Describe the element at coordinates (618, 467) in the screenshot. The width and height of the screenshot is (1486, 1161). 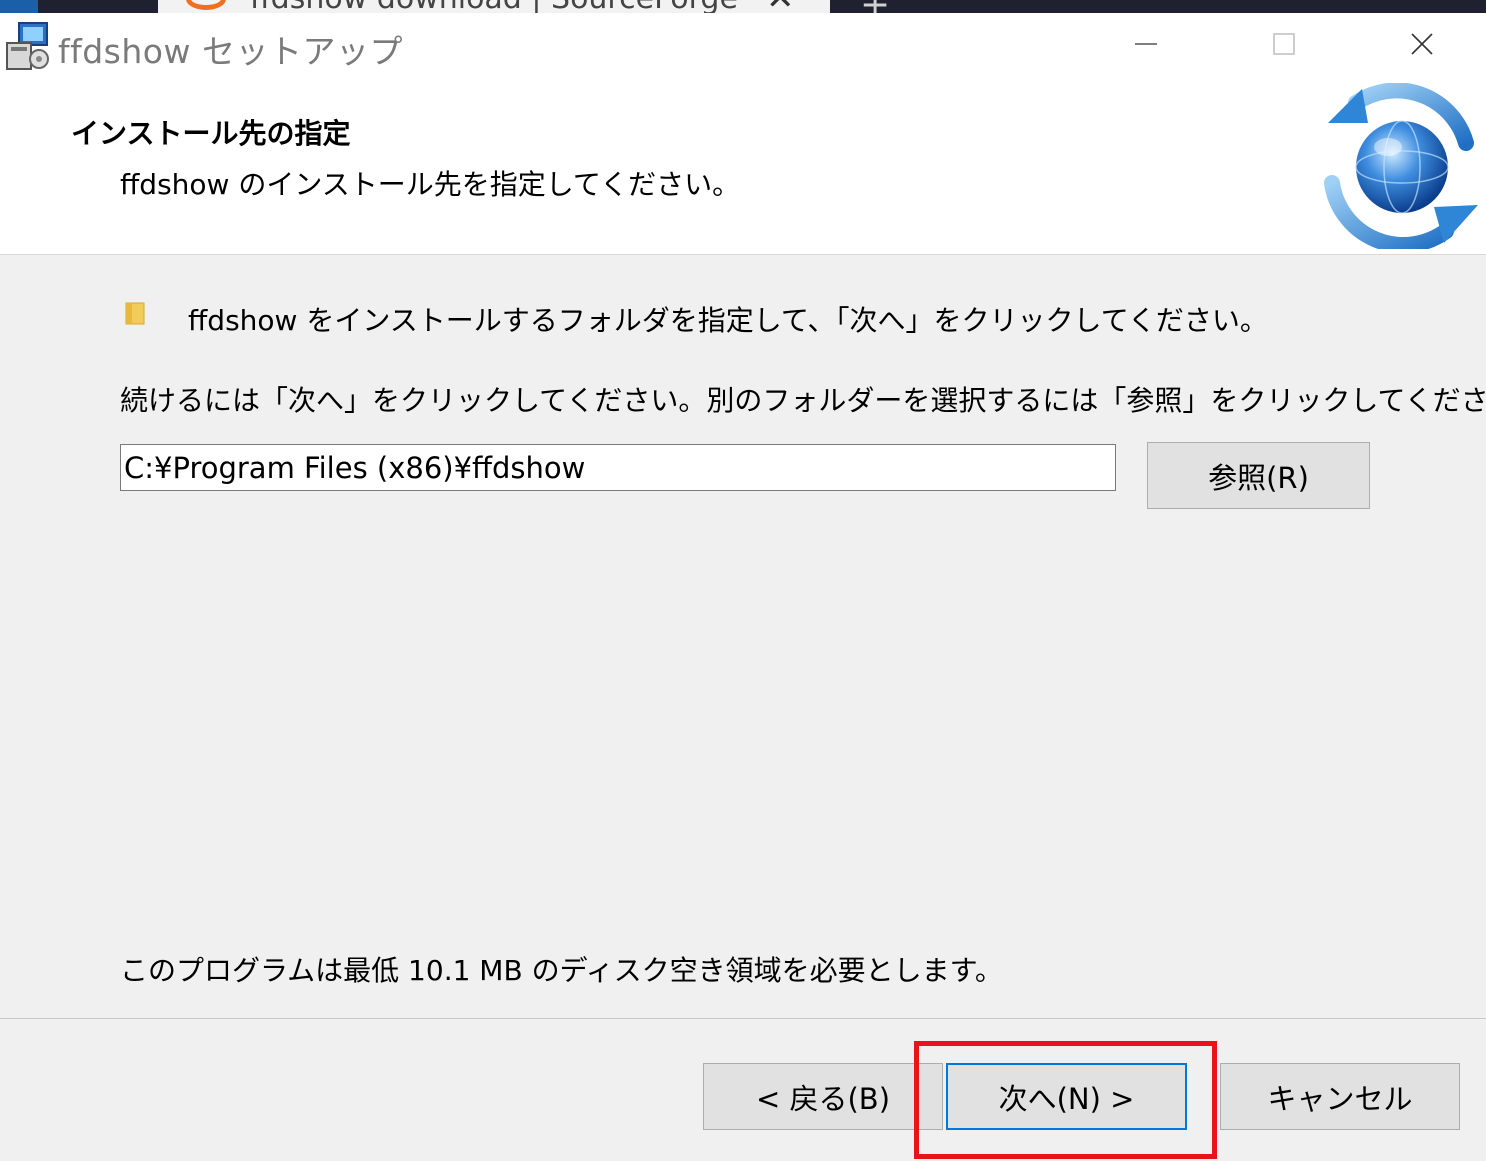
I see `install-path-input` at that location.